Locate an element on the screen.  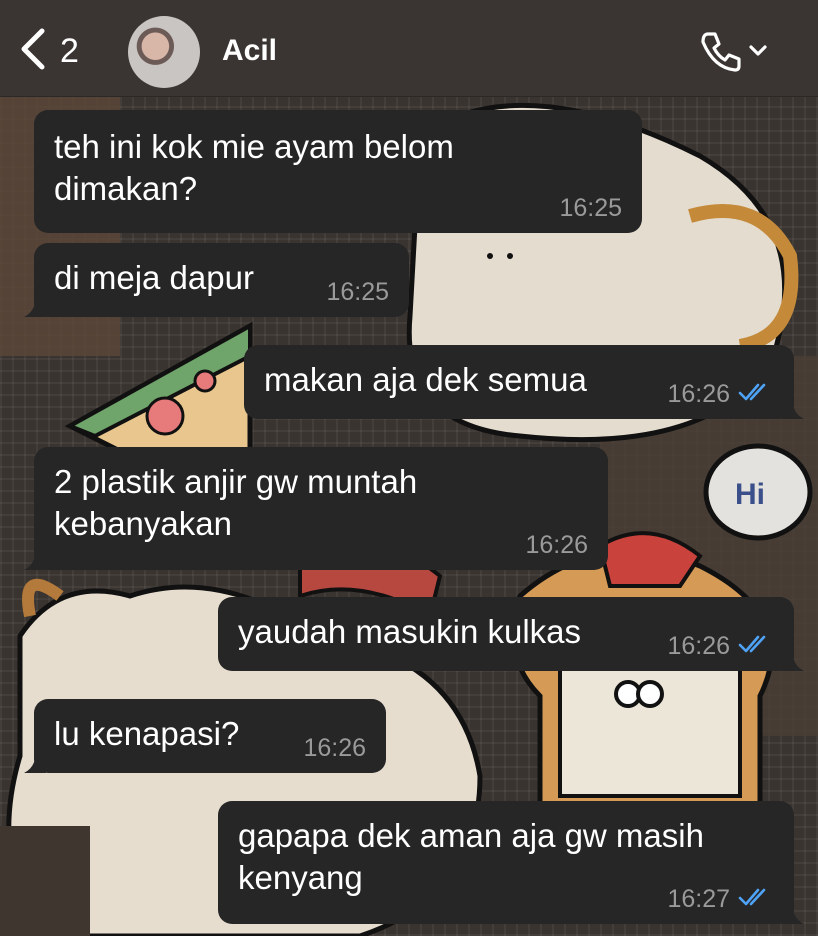
message-text-line: kenyang is located at coordinates (300, 877).